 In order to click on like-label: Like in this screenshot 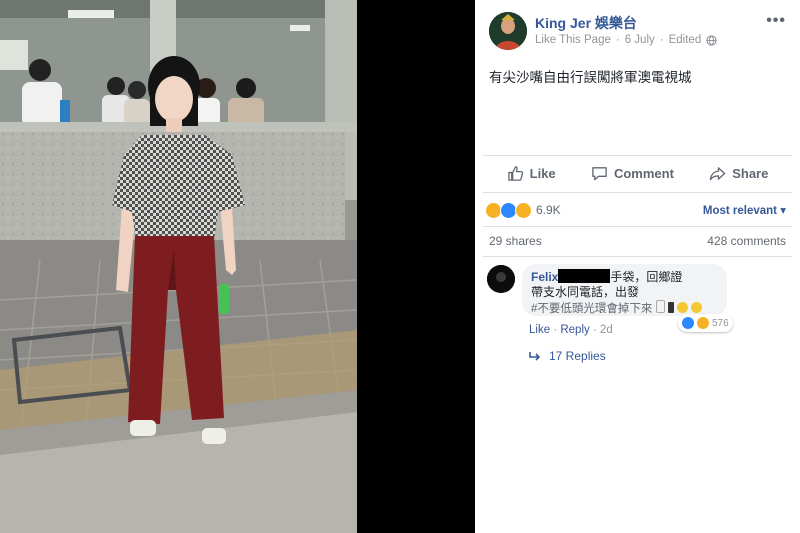, I will do `click(542, 173)`.